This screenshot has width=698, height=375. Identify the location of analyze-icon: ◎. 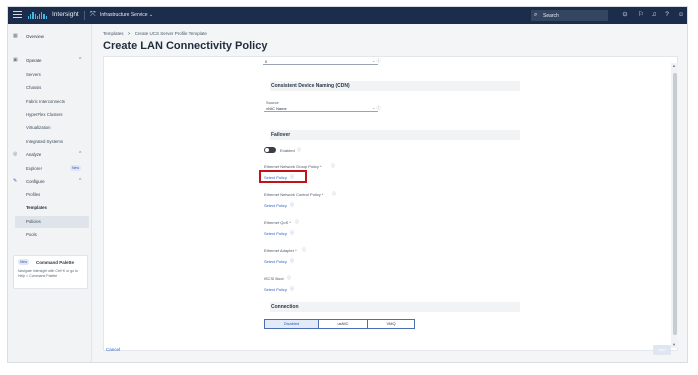
(15, 154).